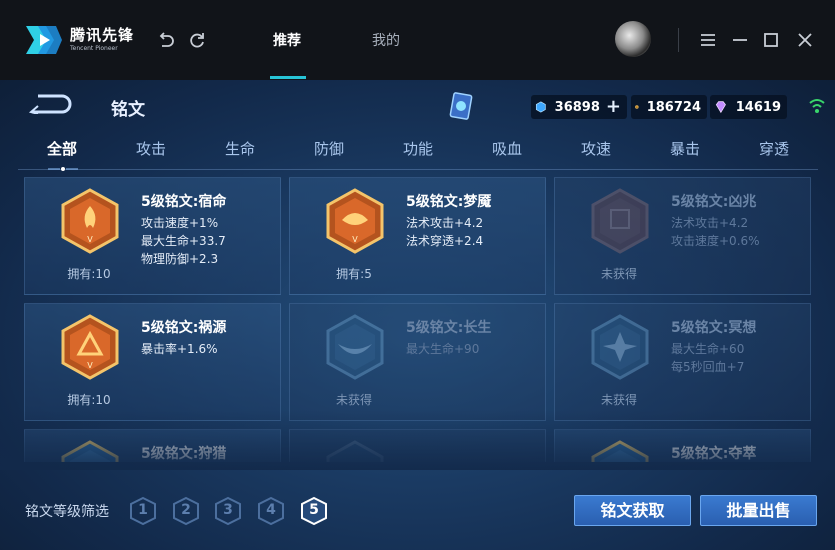  What do you see at coordinates (354, 274) in the screenshot?
I see `rune-owned-count: 拥有:5` at bounding box center [354, 274].